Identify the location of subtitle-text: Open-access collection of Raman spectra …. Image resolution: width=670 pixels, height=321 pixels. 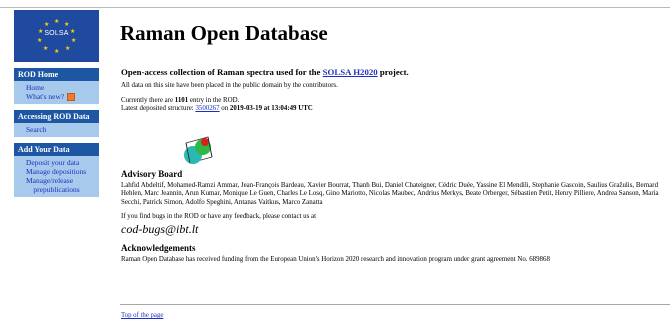
(222, 72).